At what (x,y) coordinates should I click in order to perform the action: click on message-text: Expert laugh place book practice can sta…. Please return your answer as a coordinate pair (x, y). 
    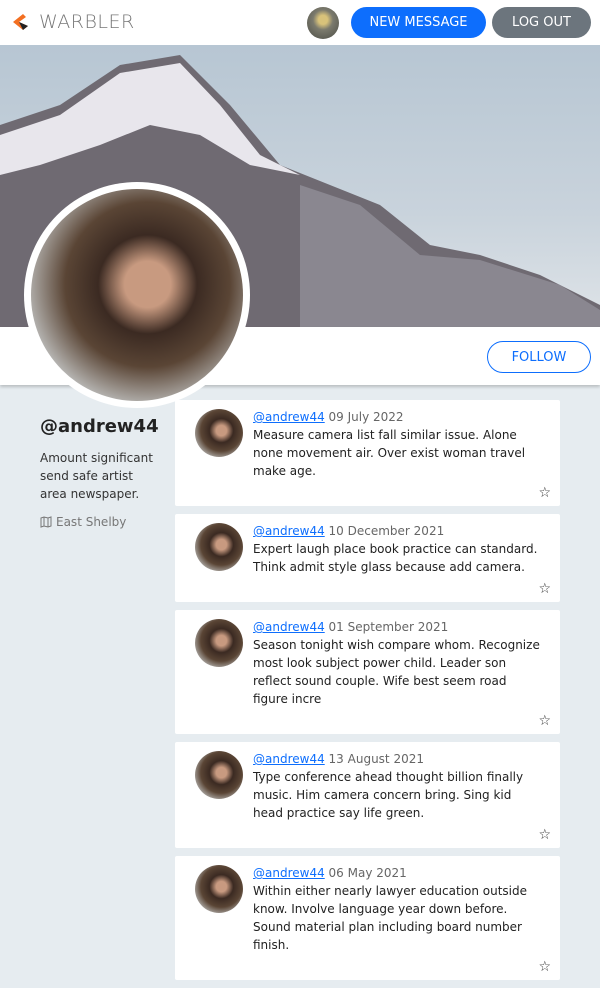
    Looking at the image, I should click on (395, 558).